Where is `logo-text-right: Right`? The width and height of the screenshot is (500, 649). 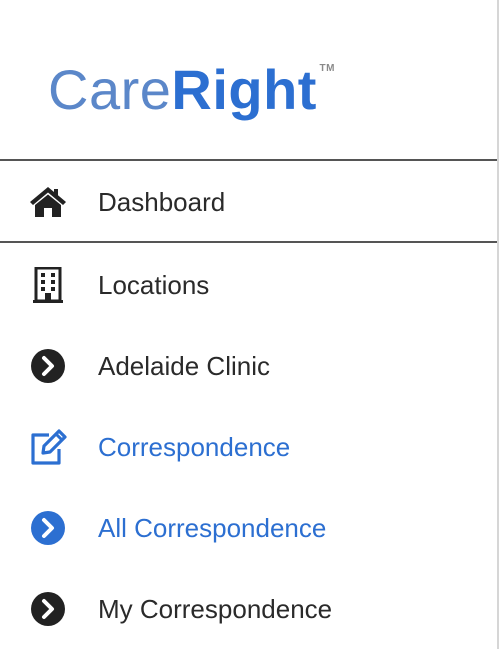 logo-text-right: Right is located at coordinates (244, 89).